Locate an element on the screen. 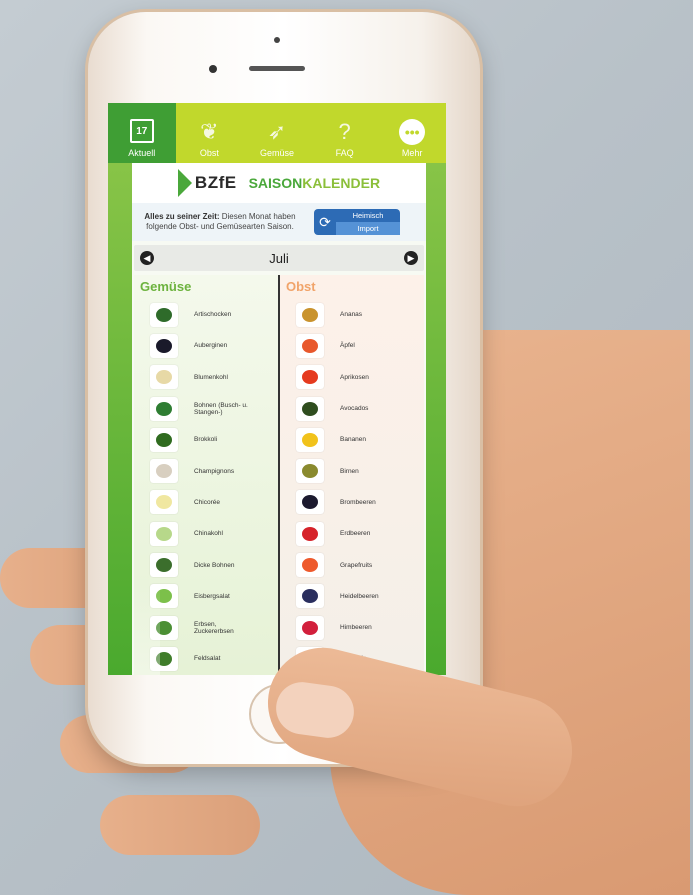 The width and height of the screenshot is (693, 895). tab-aktuell: 17 Aktuell is located at coordinates (142, 133).